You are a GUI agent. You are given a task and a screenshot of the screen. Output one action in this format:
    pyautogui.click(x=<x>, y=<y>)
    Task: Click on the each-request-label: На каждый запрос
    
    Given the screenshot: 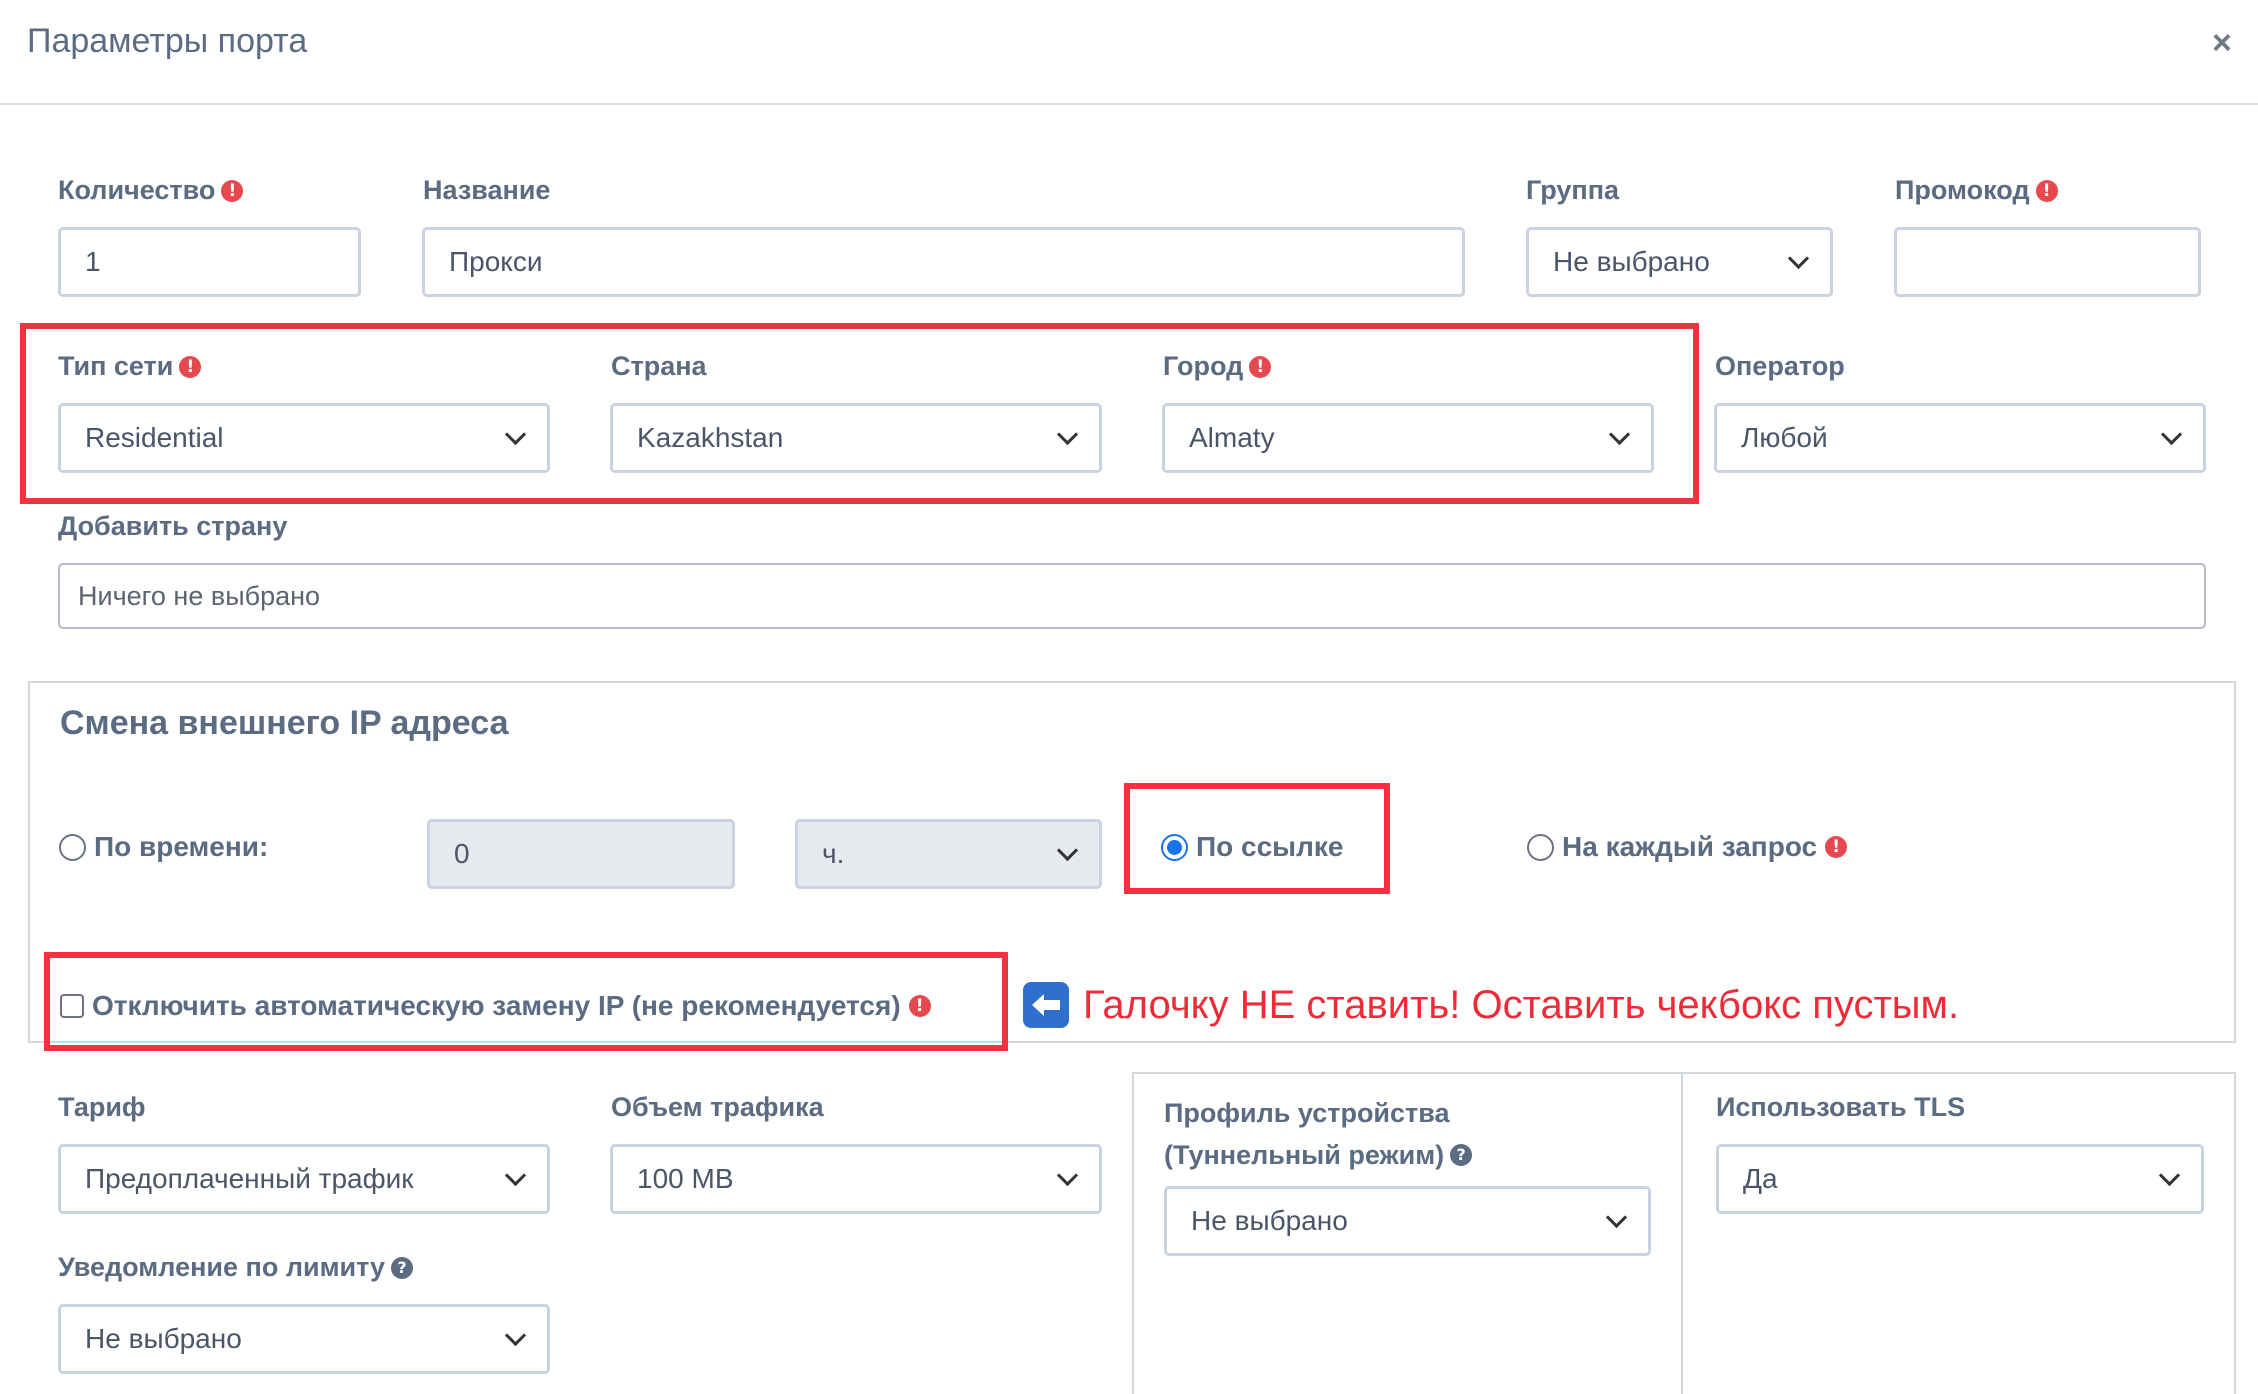 What is the action you would take?
    pyautogui.click(x=1690, y=846)
    